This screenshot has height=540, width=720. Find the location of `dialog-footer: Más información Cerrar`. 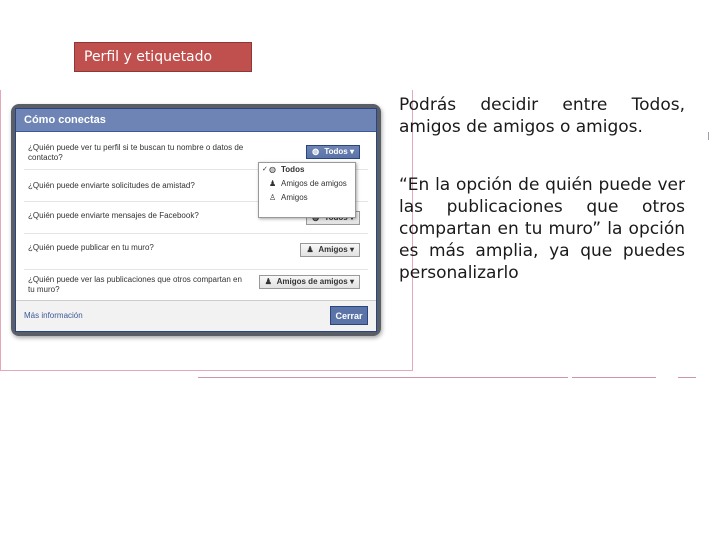

dialog-footer: Más información Cerrar is located at coordinates (196, 315).